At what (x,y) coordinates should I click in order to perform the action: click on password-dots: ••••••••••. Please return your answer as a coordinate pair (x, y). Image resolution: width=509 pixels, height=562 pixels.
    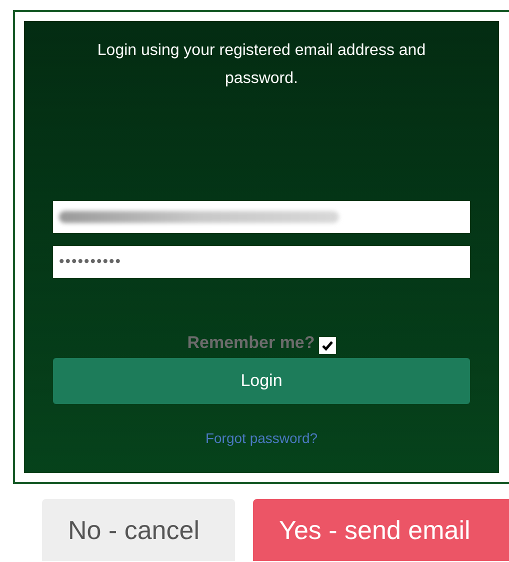
    Looking at the image, I should click on (90, 262).